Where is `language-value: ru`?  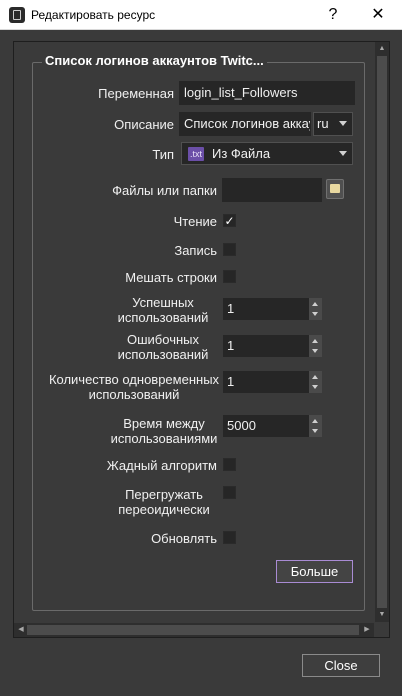
language-value: ru is located at coordinates (323, 123).